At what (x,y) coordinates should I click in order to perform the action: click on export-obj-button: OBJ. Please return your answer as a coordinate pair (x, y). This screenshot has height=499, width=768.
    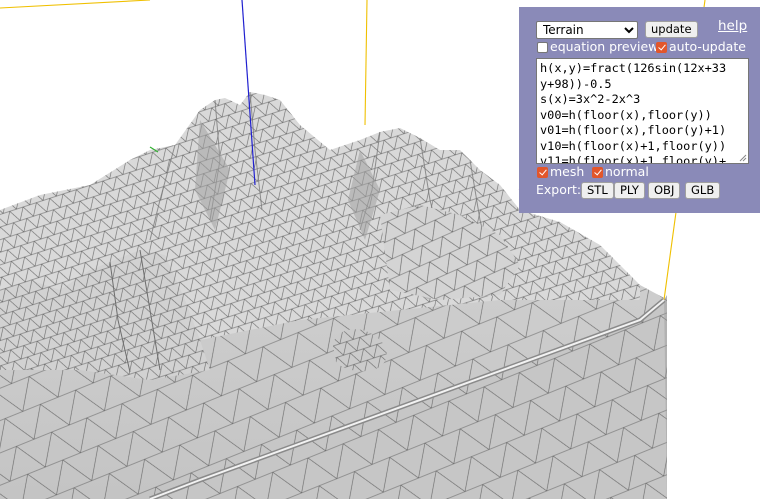
    Looking at the image, I should click on (664, 190).